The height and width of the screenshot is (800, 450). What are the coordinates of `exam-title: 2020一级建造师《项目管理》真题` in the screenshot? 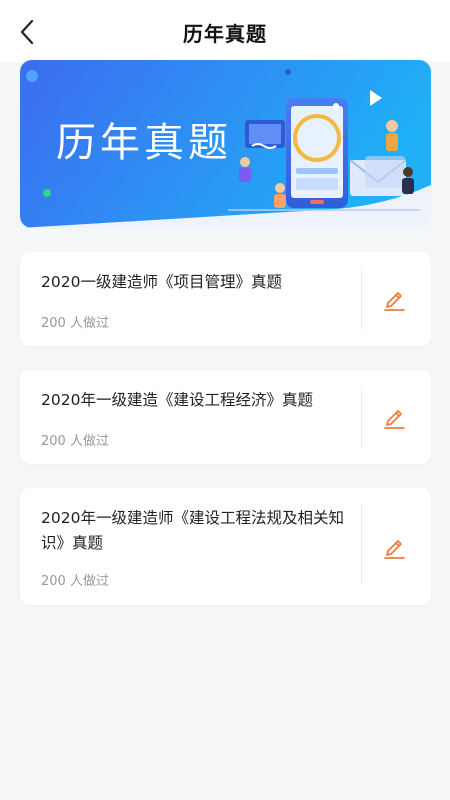 It's located at (161, 282).